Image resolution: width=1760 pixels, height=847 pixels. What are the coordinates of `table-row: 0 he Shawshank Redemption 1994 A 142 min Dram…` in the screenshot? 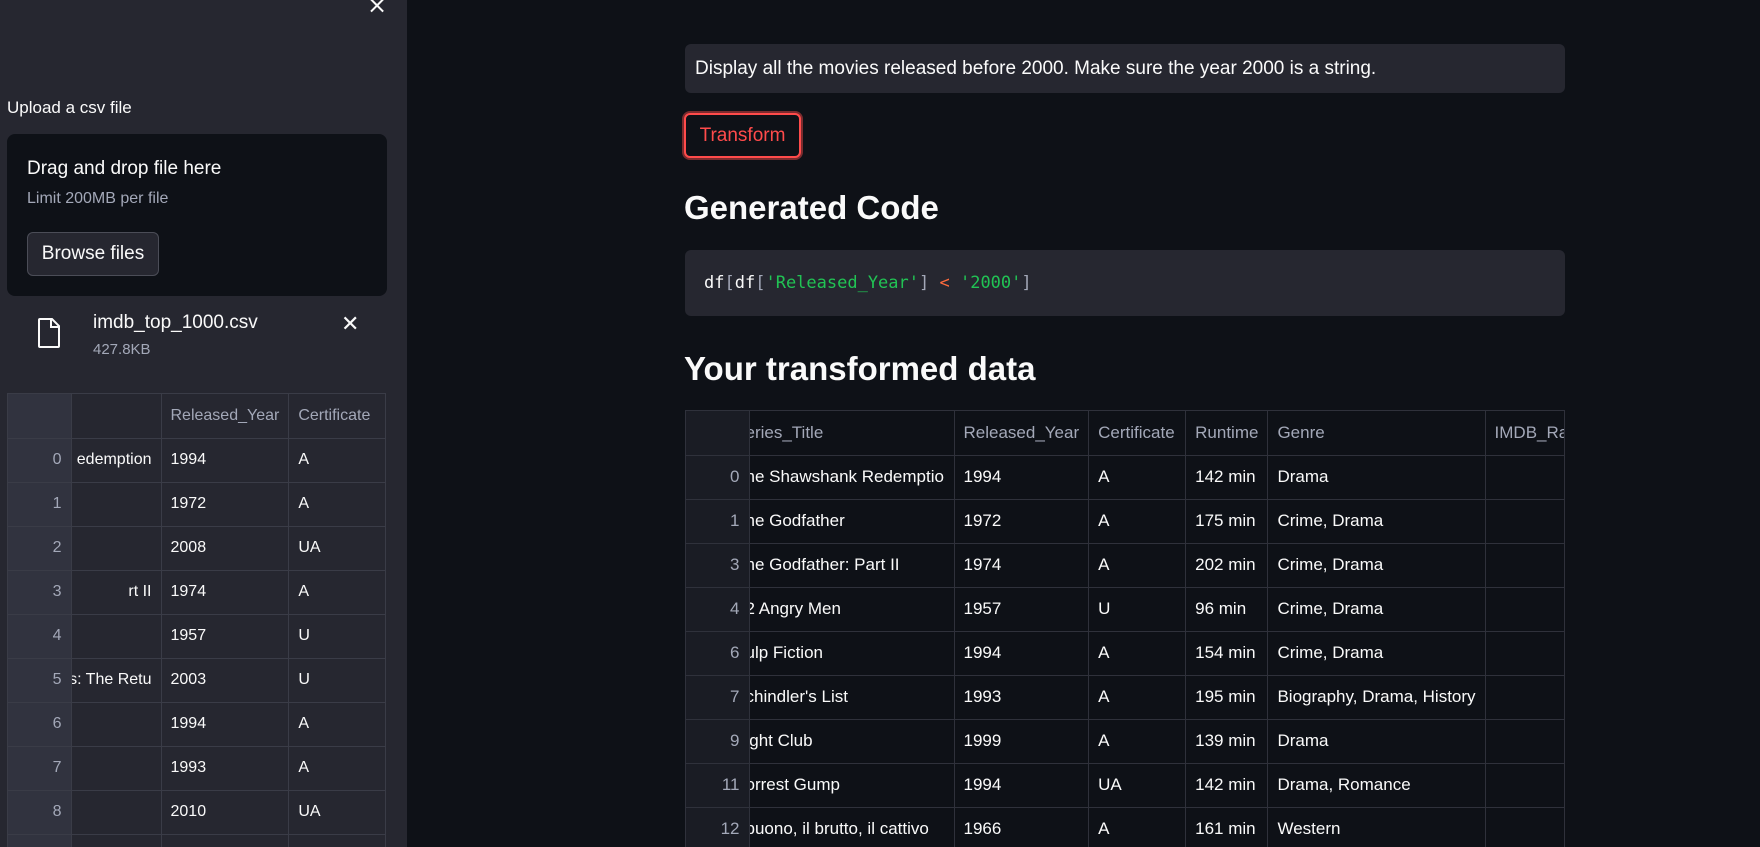 It's located at (1125, 477).